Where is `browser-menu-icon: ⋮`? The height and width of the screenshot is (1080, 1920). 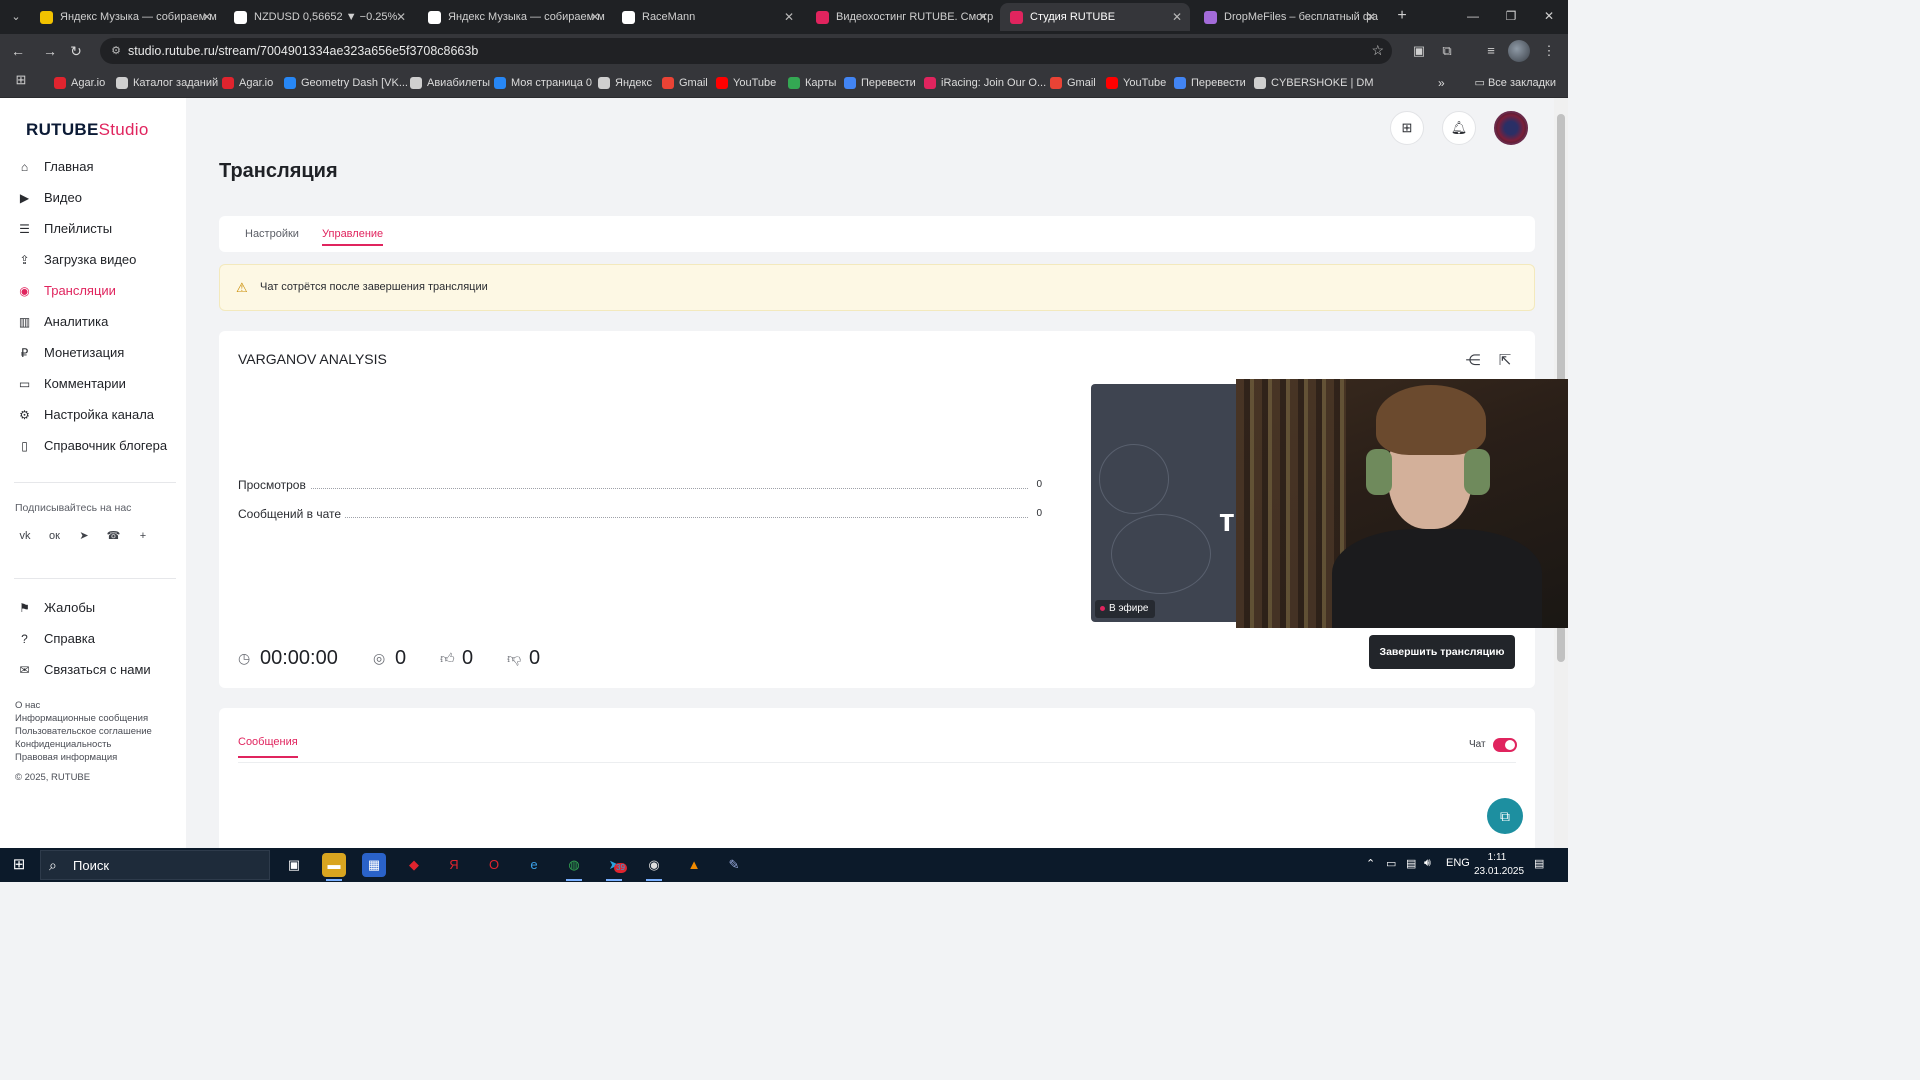
browser-menu-icon: ⋮ is located at coordinates (1549, 51).